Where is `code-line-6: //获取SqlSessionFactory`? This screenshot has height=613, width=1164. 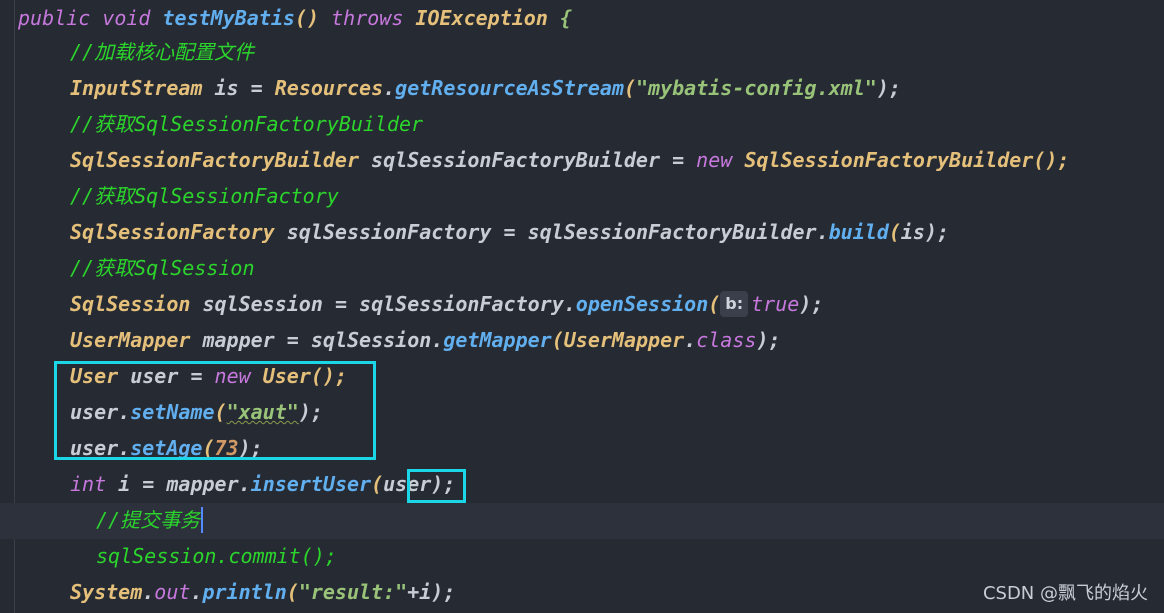
code-line-6: //获取SqlSessionFactory is located at coordinates (204, 196).